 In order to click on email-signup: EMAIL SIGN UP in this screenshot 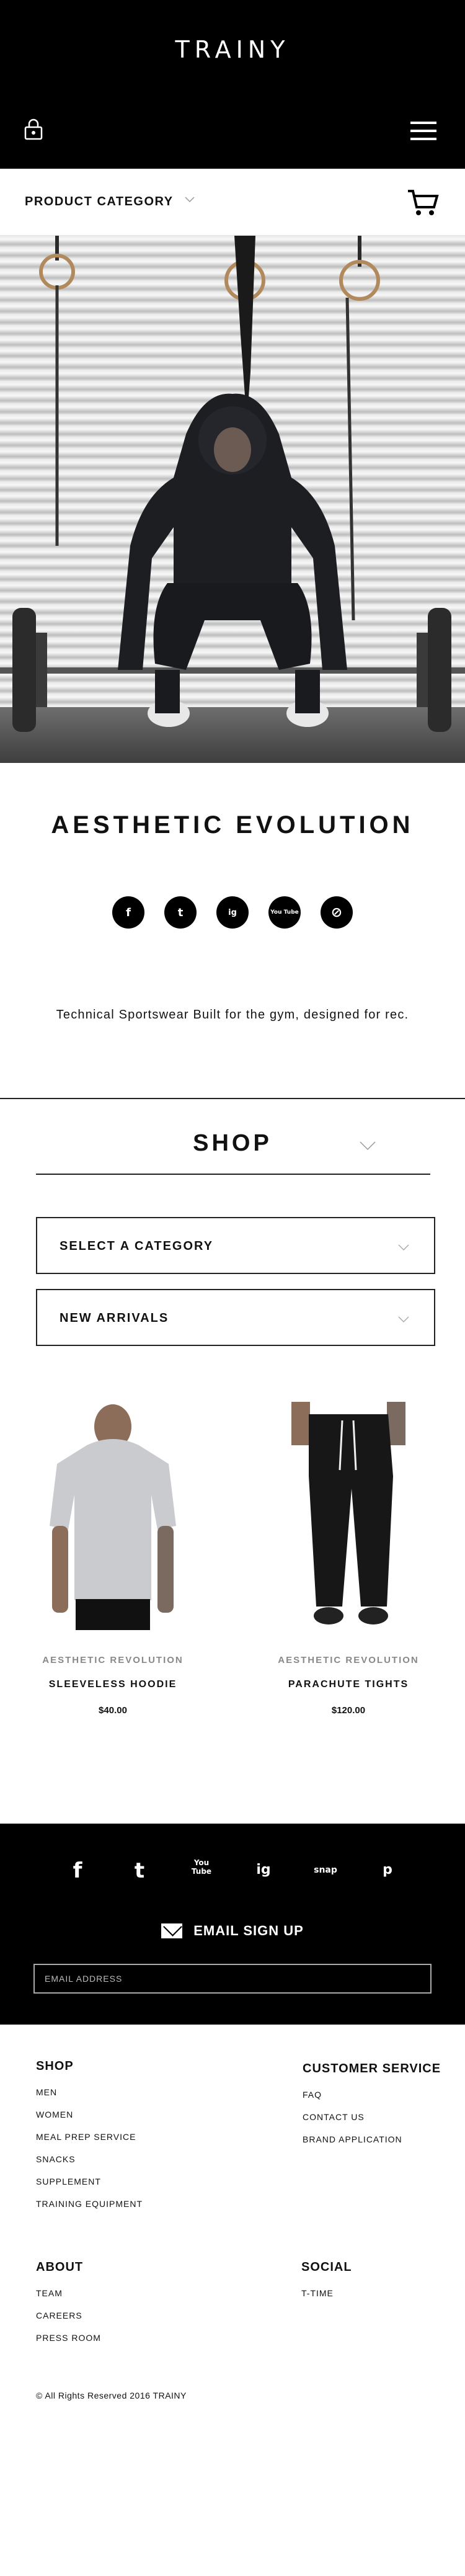, I will do `click(232, 1931)`.